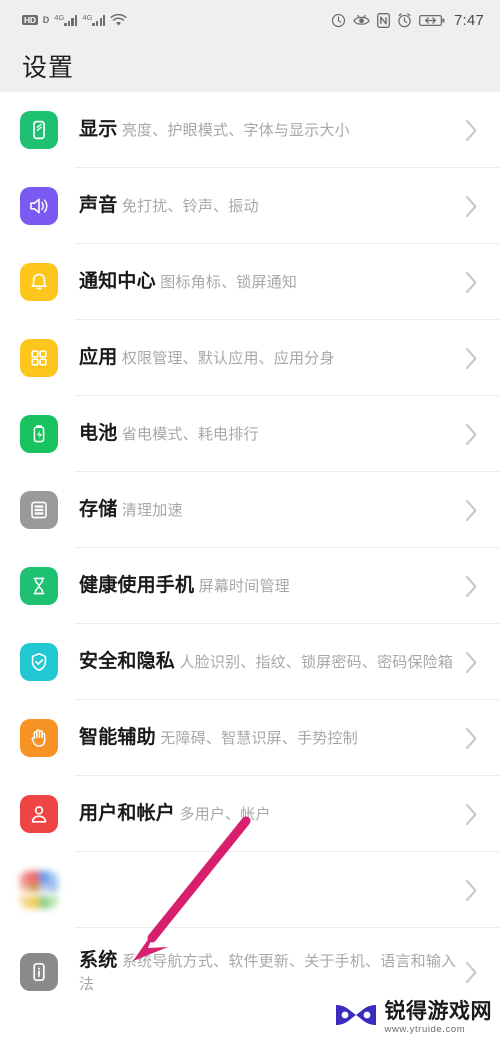 The height and width of the screenshot is (1039, 500). What do you see at coordinates (98, 509) in the screenshot?
I see `settings-item-title: 存储` at bounding box center [98, 509].